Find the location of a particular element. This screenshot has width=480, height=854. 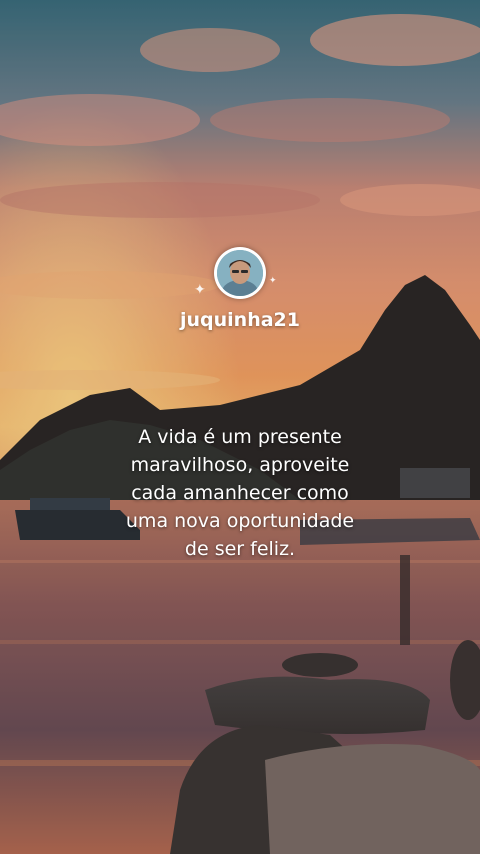

avatar-image is located at coordinates (240, 273).